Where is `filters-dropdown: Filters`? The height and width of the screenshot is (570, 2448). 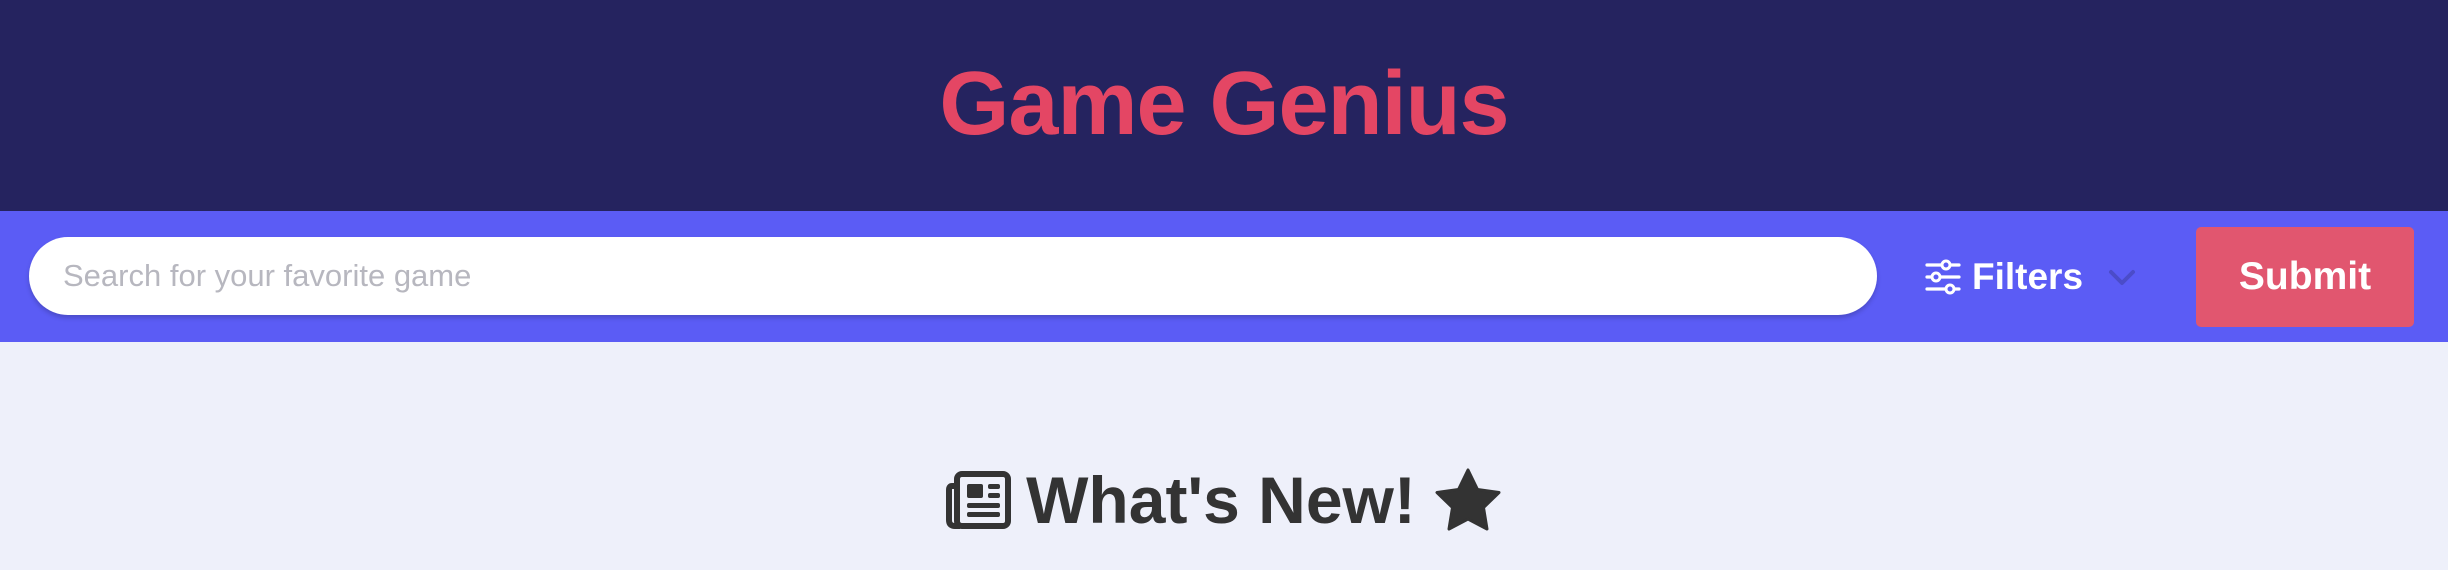
filters-dropdown: Filters is located at coordinates (2031, 277).